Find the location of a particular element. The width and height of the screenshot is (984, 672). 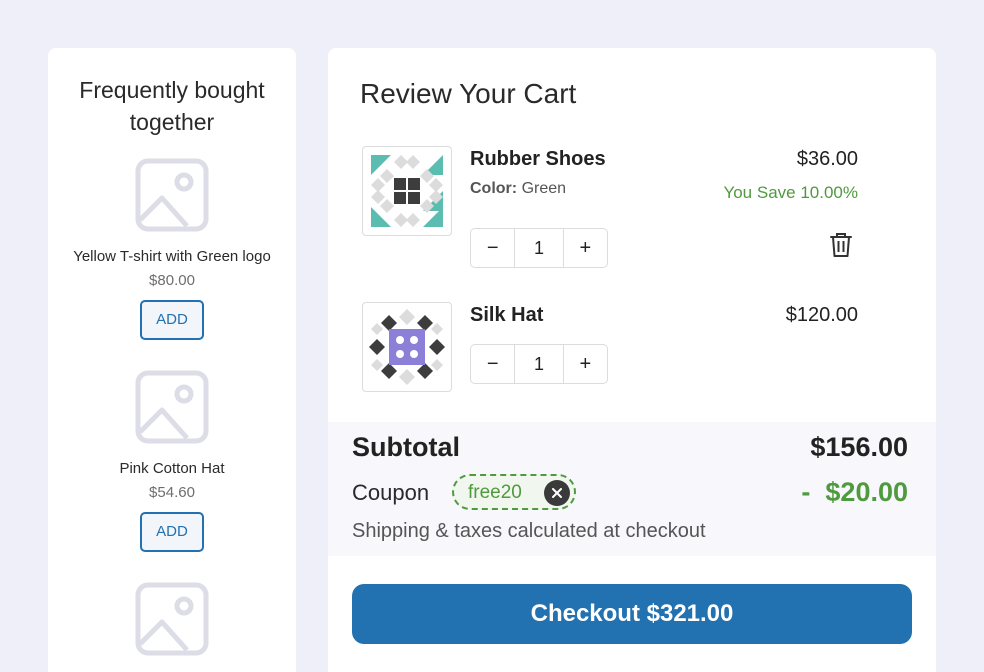

cart-title: Review Your Cart is located at coordinates (468, 93).